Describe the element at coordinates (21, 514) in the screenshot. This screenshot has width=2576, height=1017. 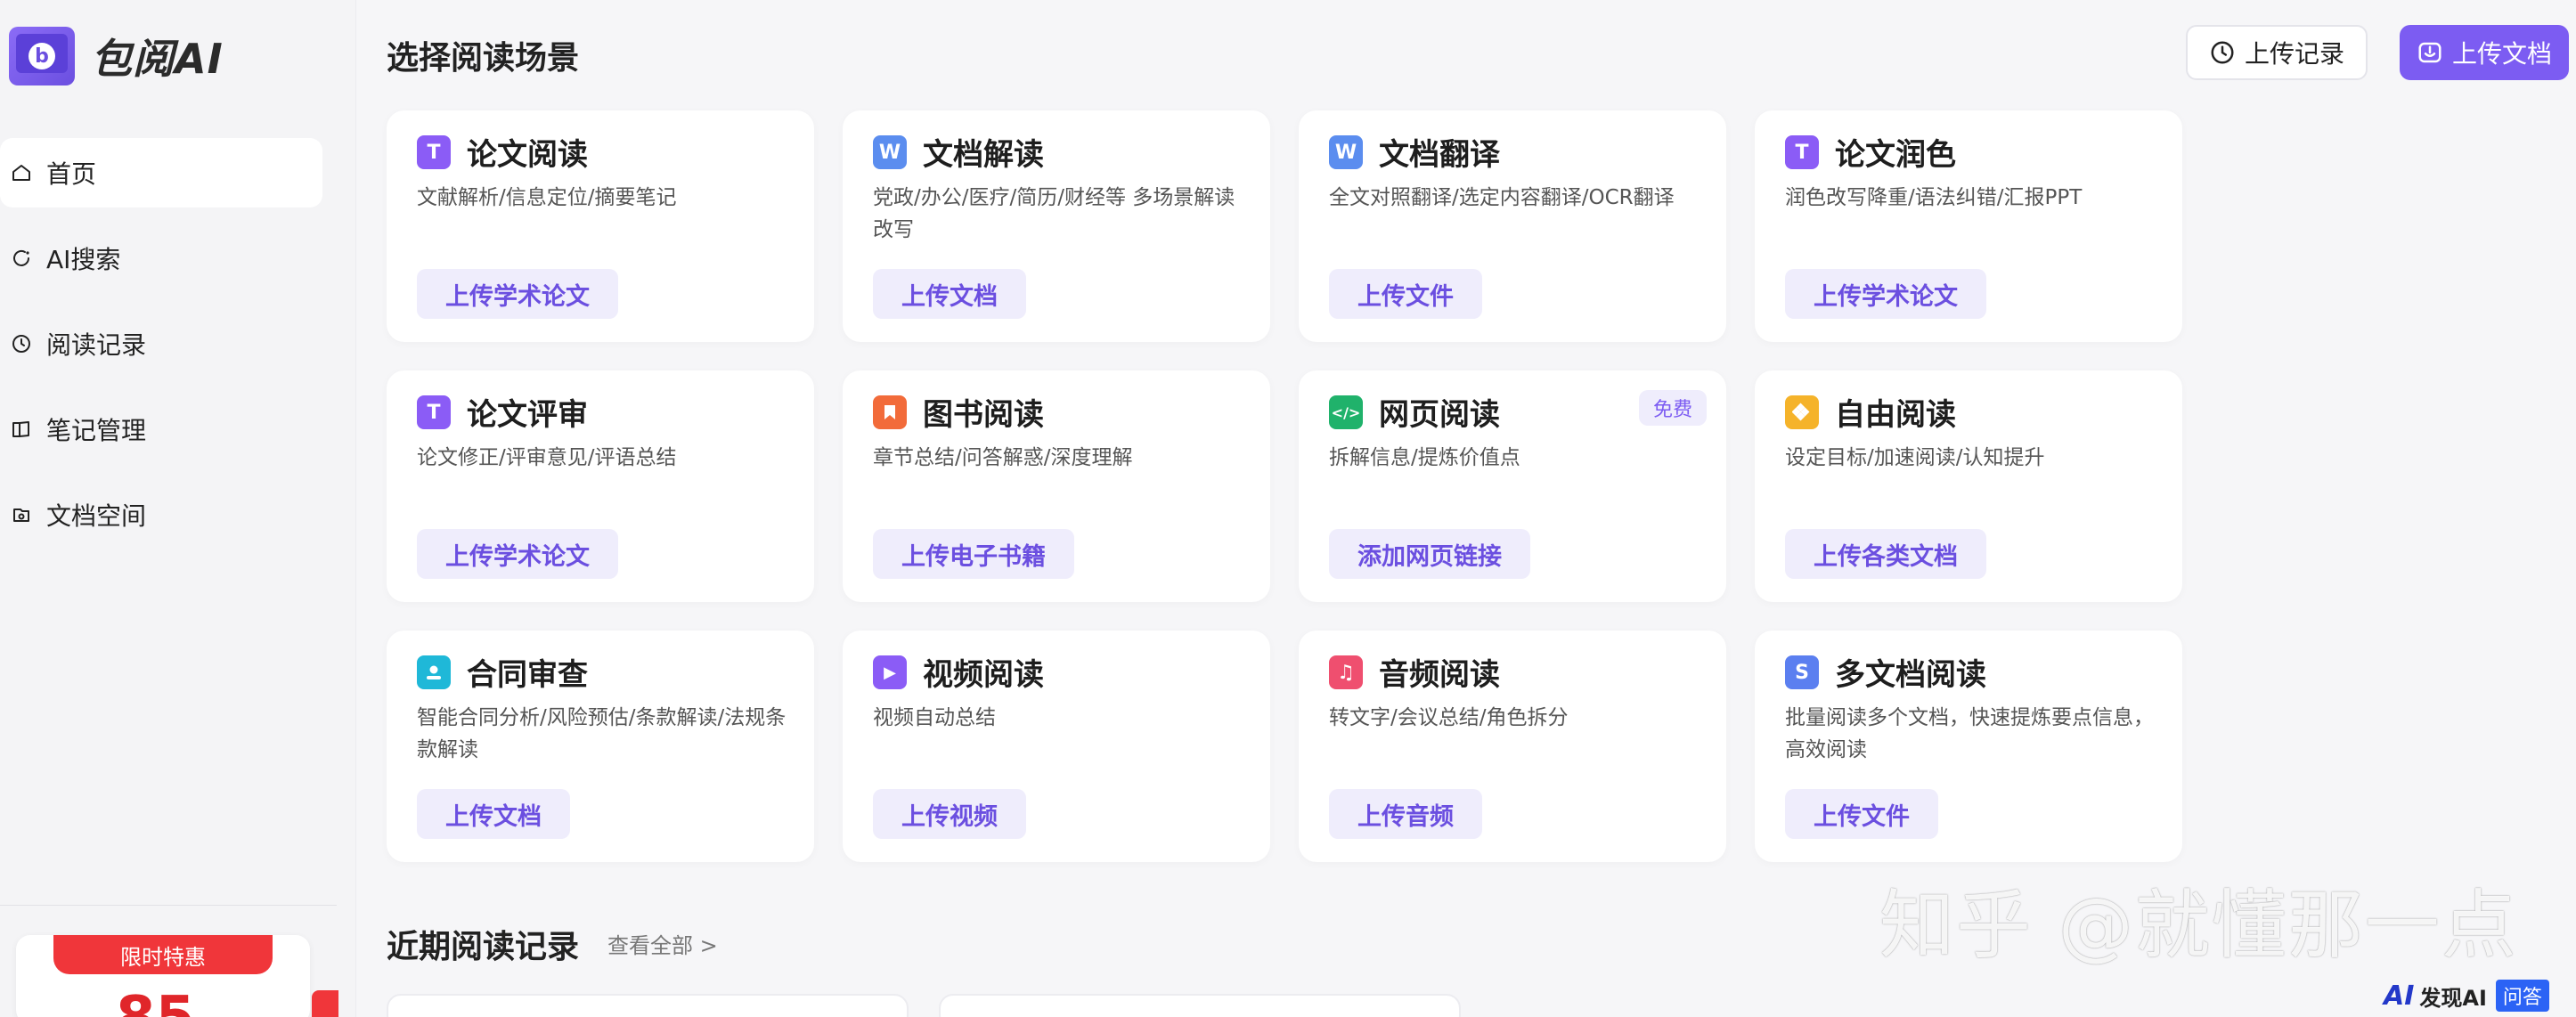
I see `folder-icon` at that location.